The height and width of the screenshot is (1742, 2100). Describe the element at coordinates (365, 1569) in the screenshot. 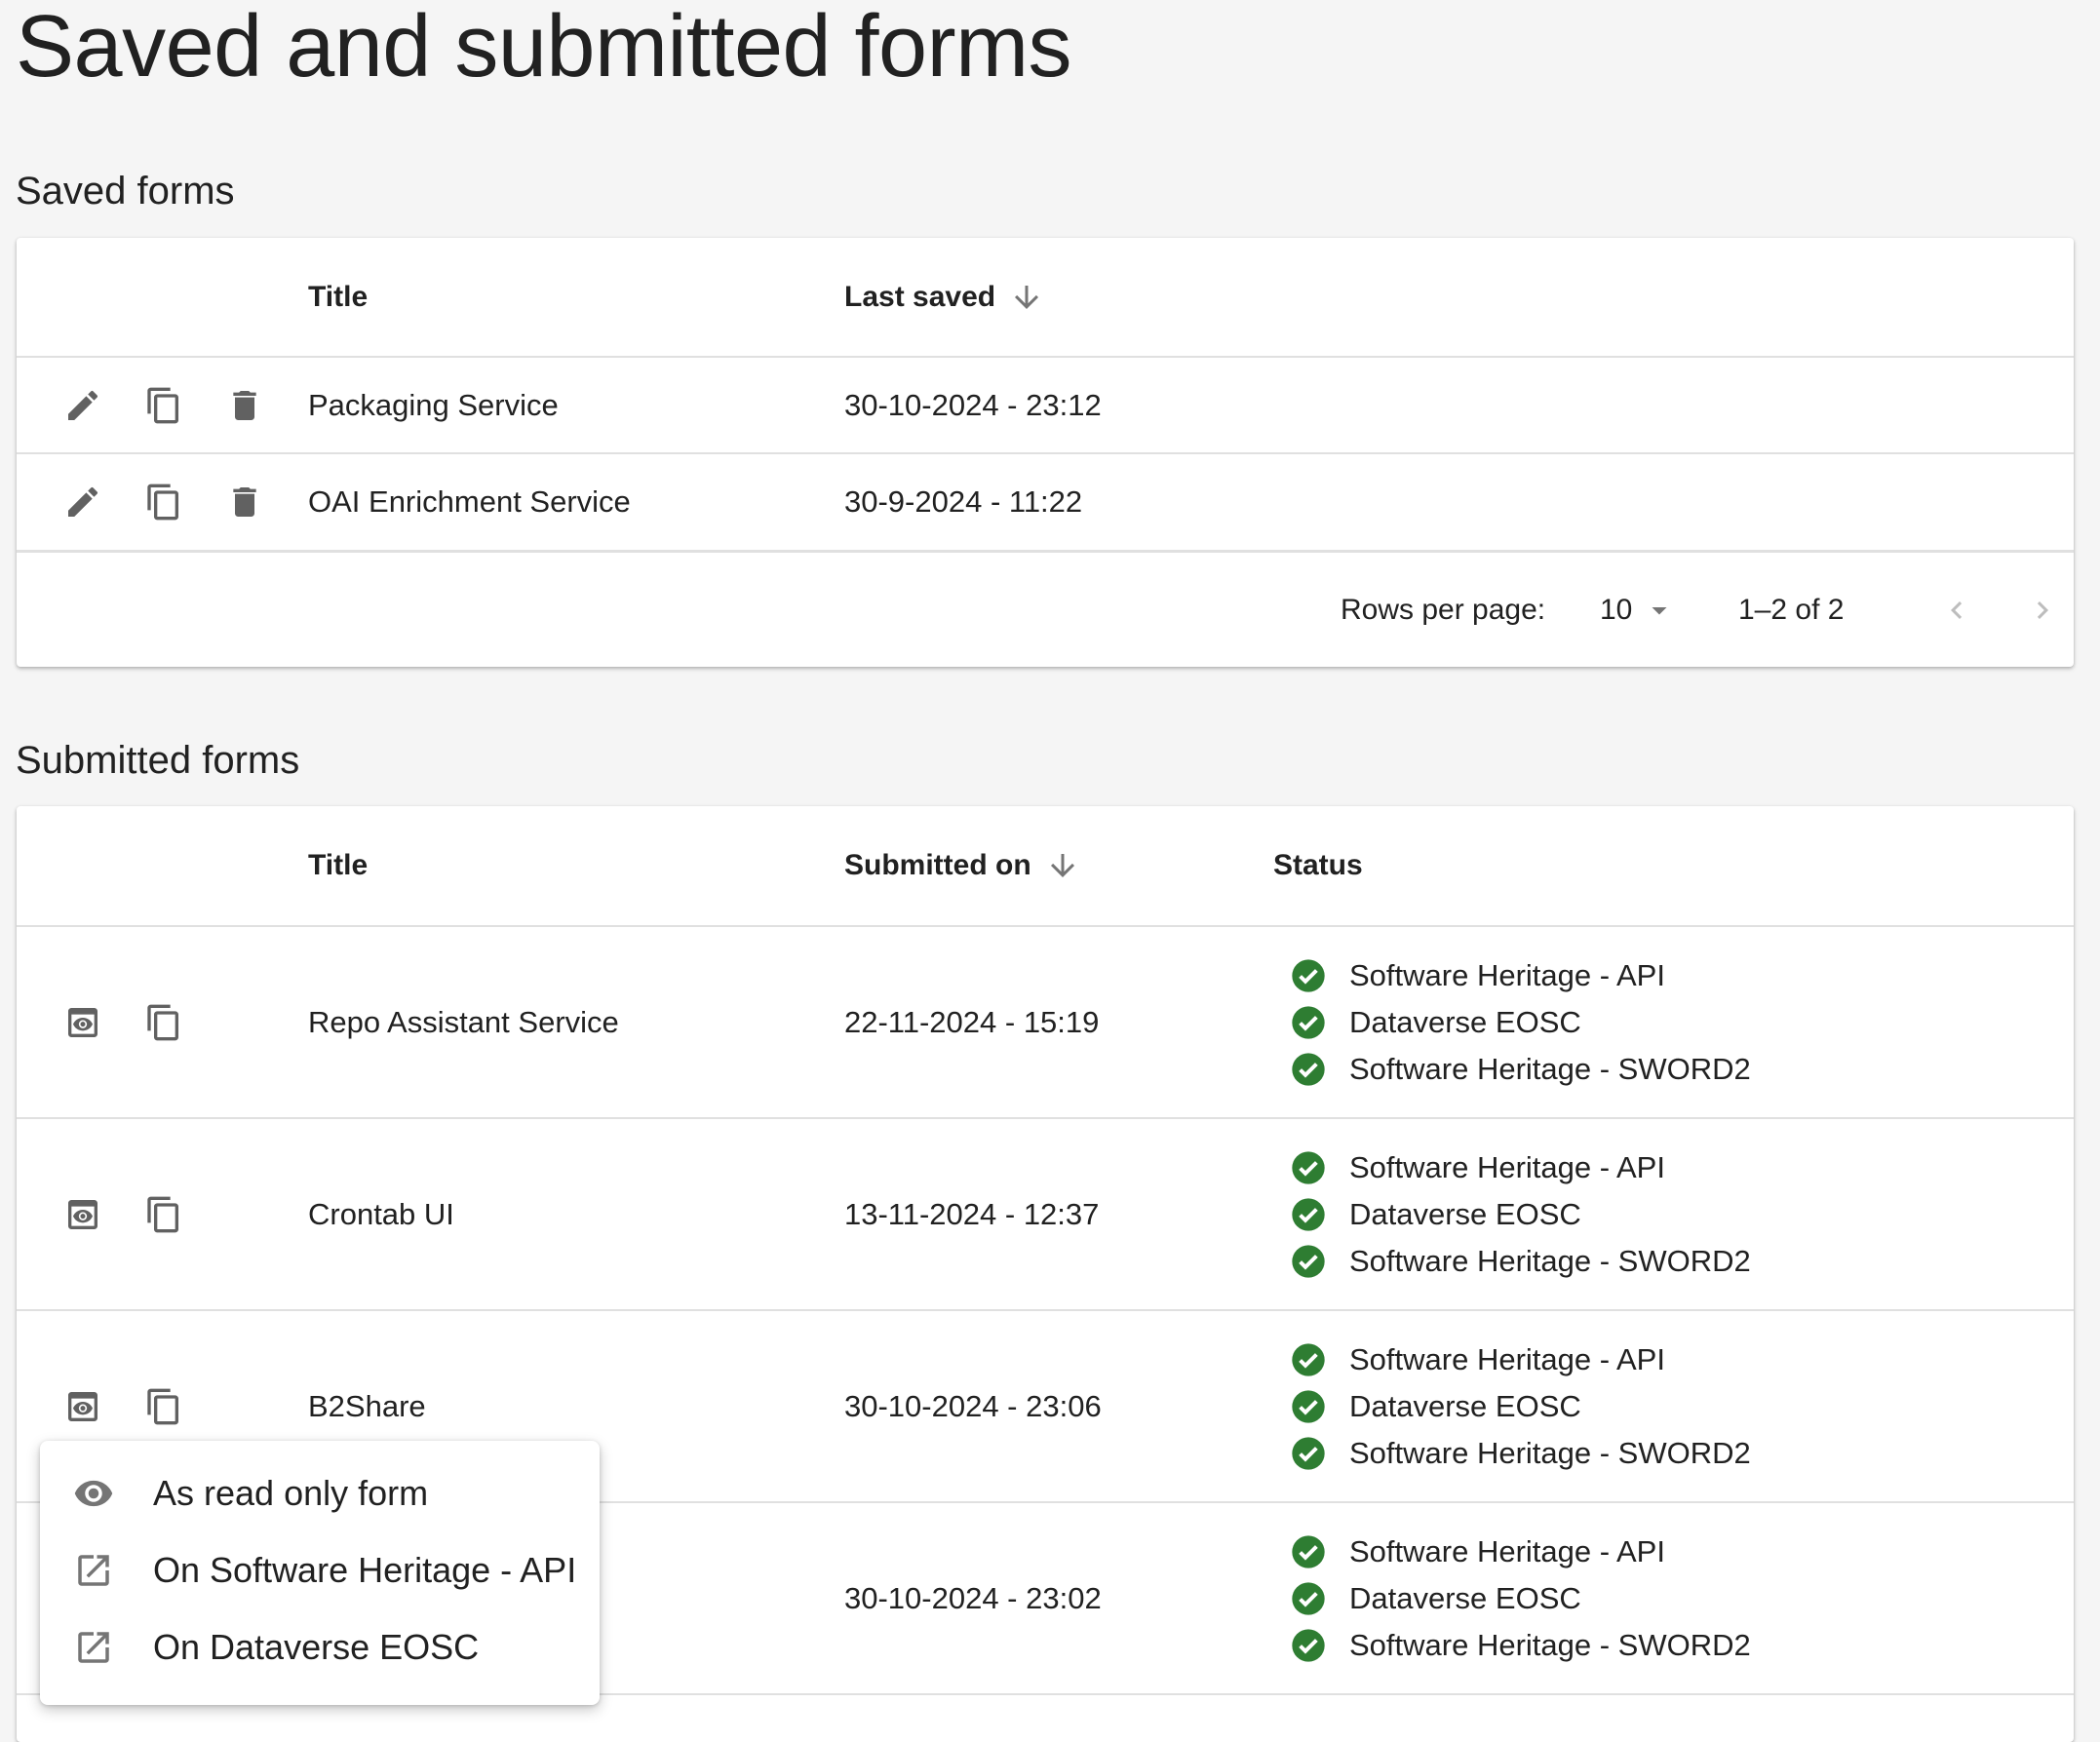

I see `menu-item-label: On Software Heritage - API` at that location.